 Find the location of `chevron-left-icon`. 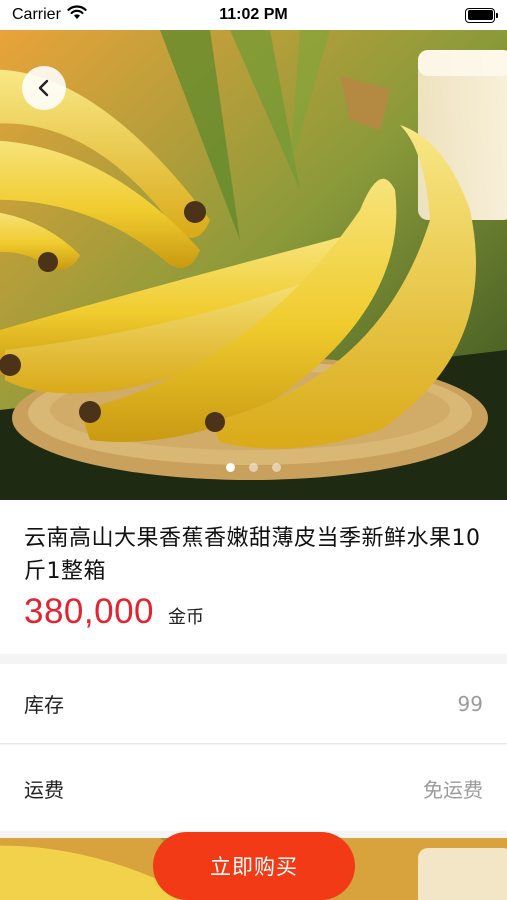

chevron-left-icon is located at coordinates (44, 88).